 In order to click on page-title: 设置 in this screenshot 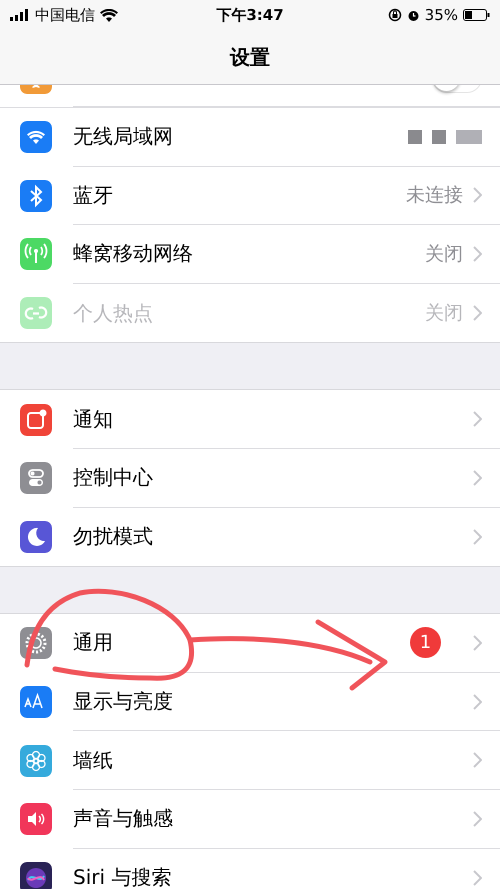, I will do `click(250, 57)`.